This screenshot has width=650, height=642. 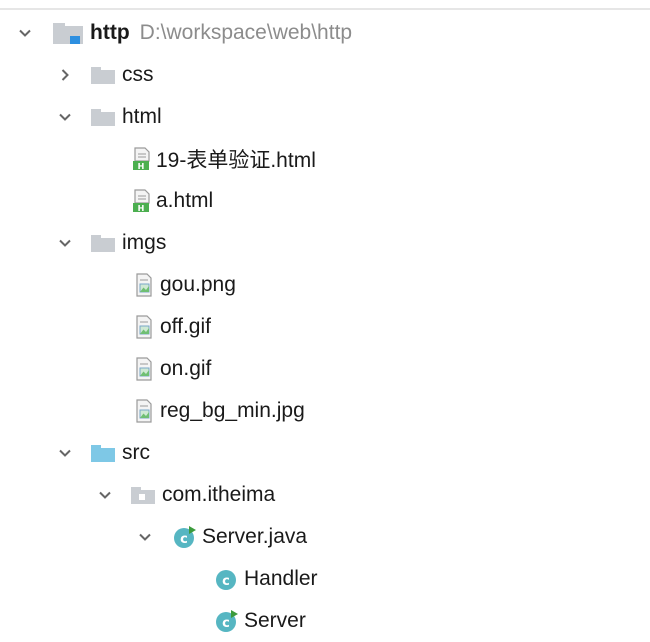 I want to click on tree-node-root-http: http D:\workspace\web\http, so click(x=325, y=33).